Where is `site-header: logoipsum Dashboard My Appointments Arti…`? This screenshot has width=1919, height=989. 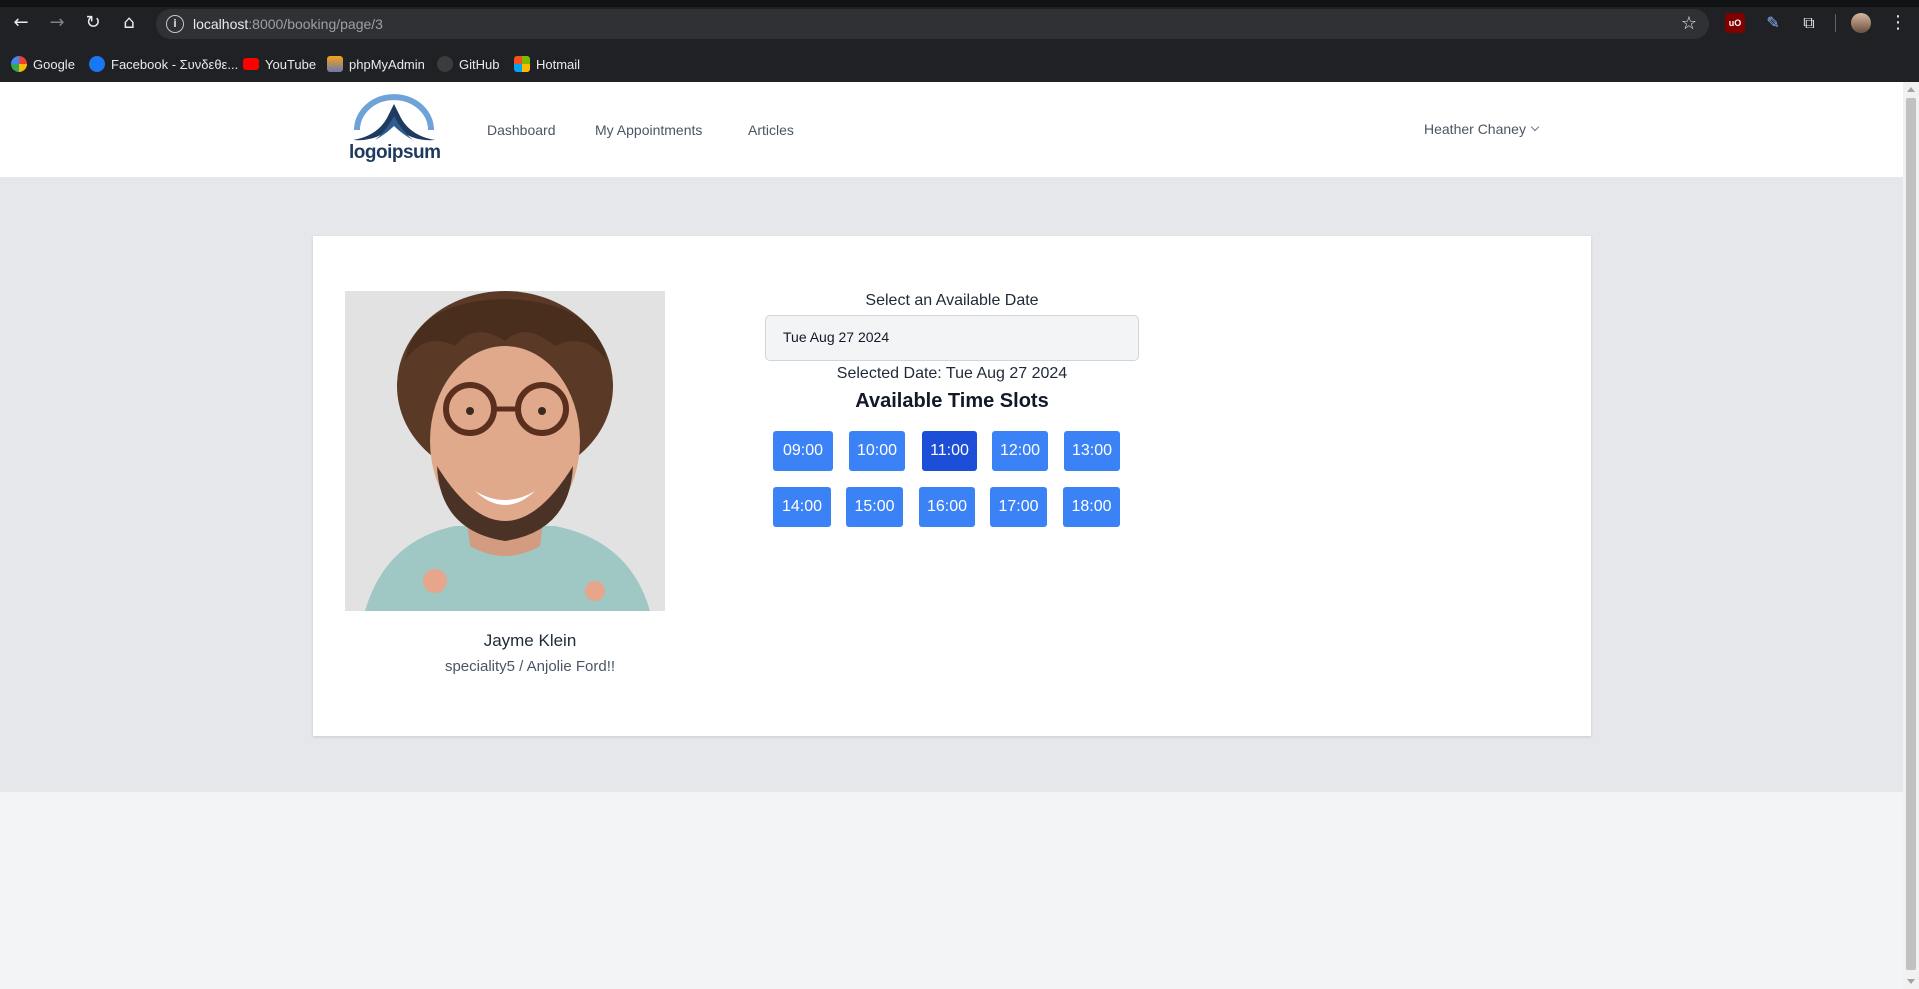
site-header: logoipsum Dashboard My Appointments Arti… is located at coordinates (951, 130).